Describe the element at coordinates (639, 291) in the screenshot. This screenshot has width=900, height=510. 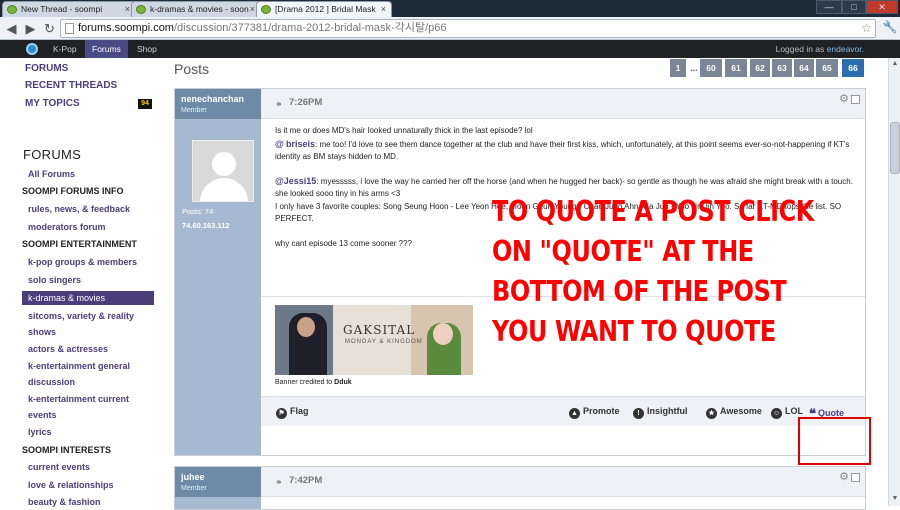
I see `annotation-line: BOTTOM OF THE POST` at that location.